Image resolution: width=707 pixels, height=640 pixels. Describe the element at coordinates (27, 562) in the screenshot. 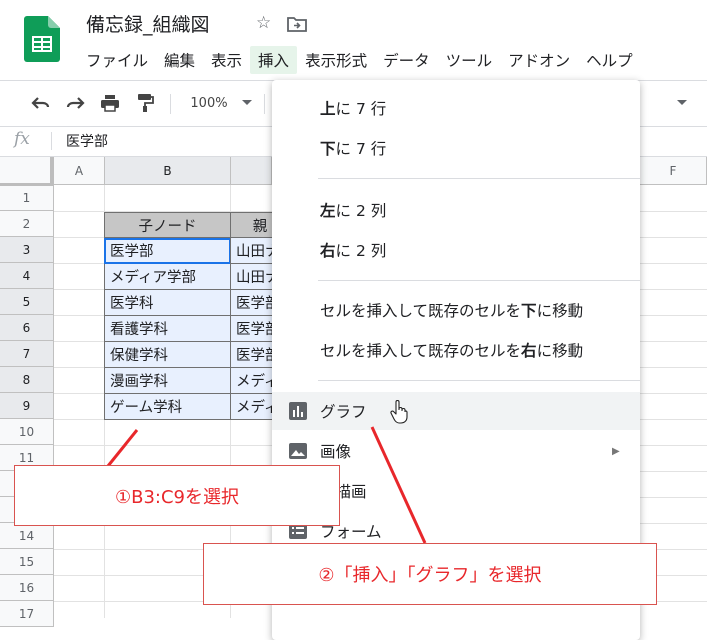

I see `row-header-15: 15` at that location.